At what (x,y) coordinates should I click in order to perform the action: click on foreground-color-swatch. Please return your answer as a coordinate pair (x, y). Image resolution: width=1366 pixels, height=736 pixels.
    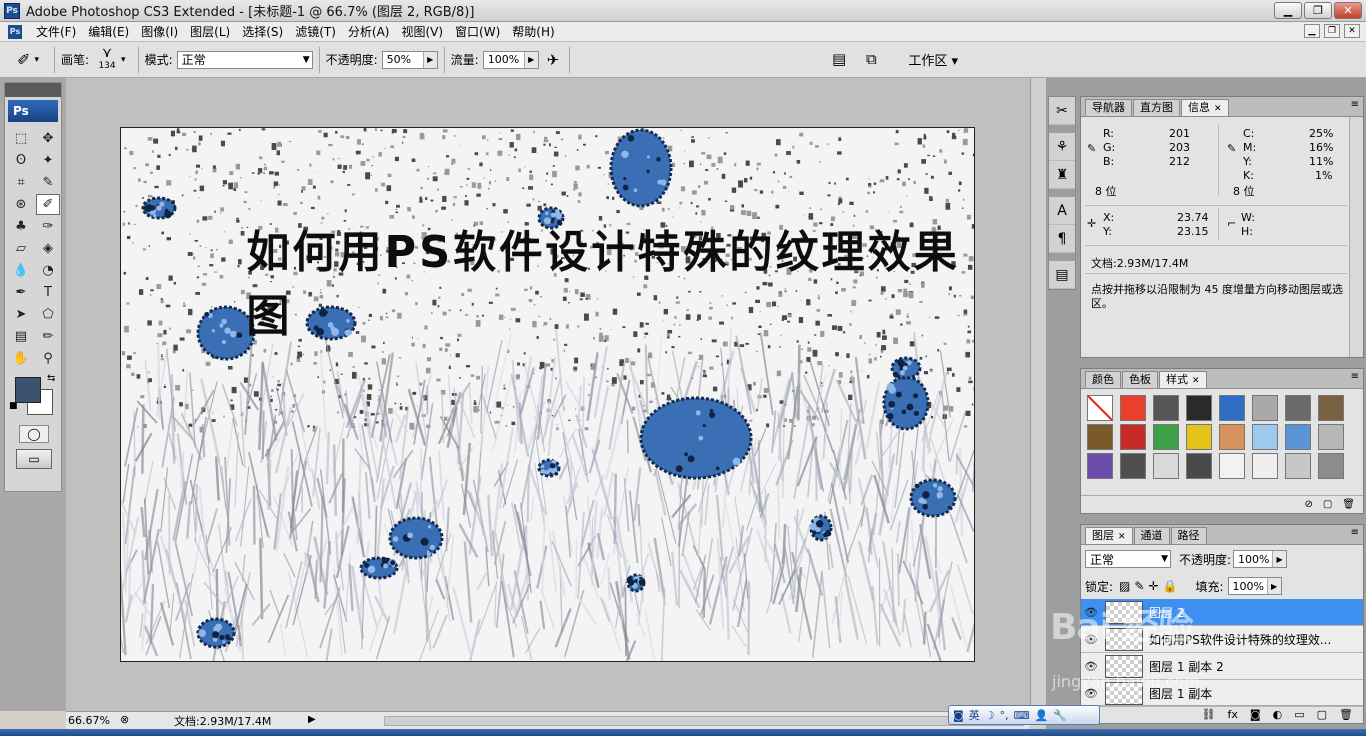
    Looking at the image, I should click on (28, 390).